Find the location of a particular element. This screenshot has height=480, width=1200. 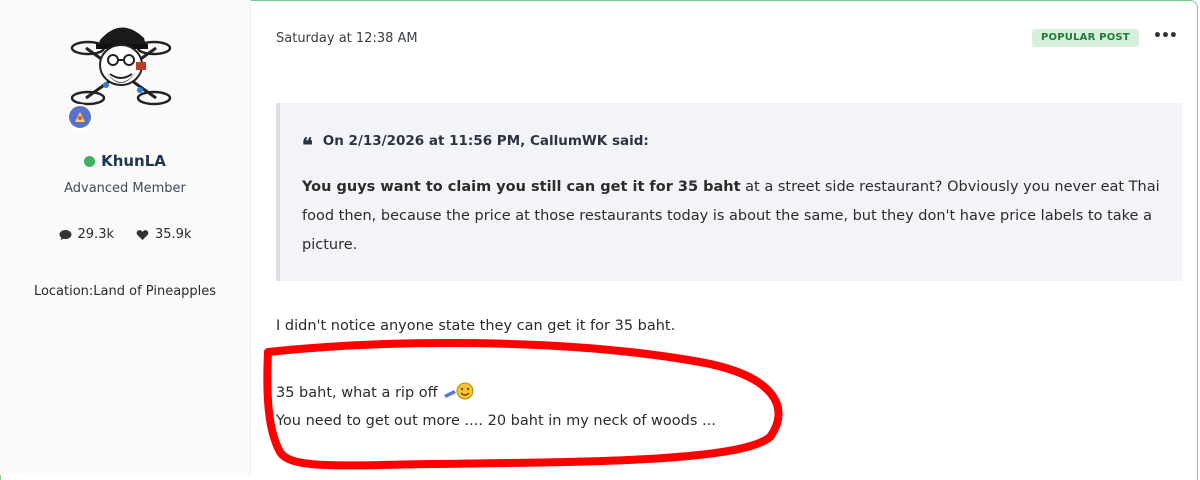

author-name-row: KhunLA is located at coordinates (125, 161).